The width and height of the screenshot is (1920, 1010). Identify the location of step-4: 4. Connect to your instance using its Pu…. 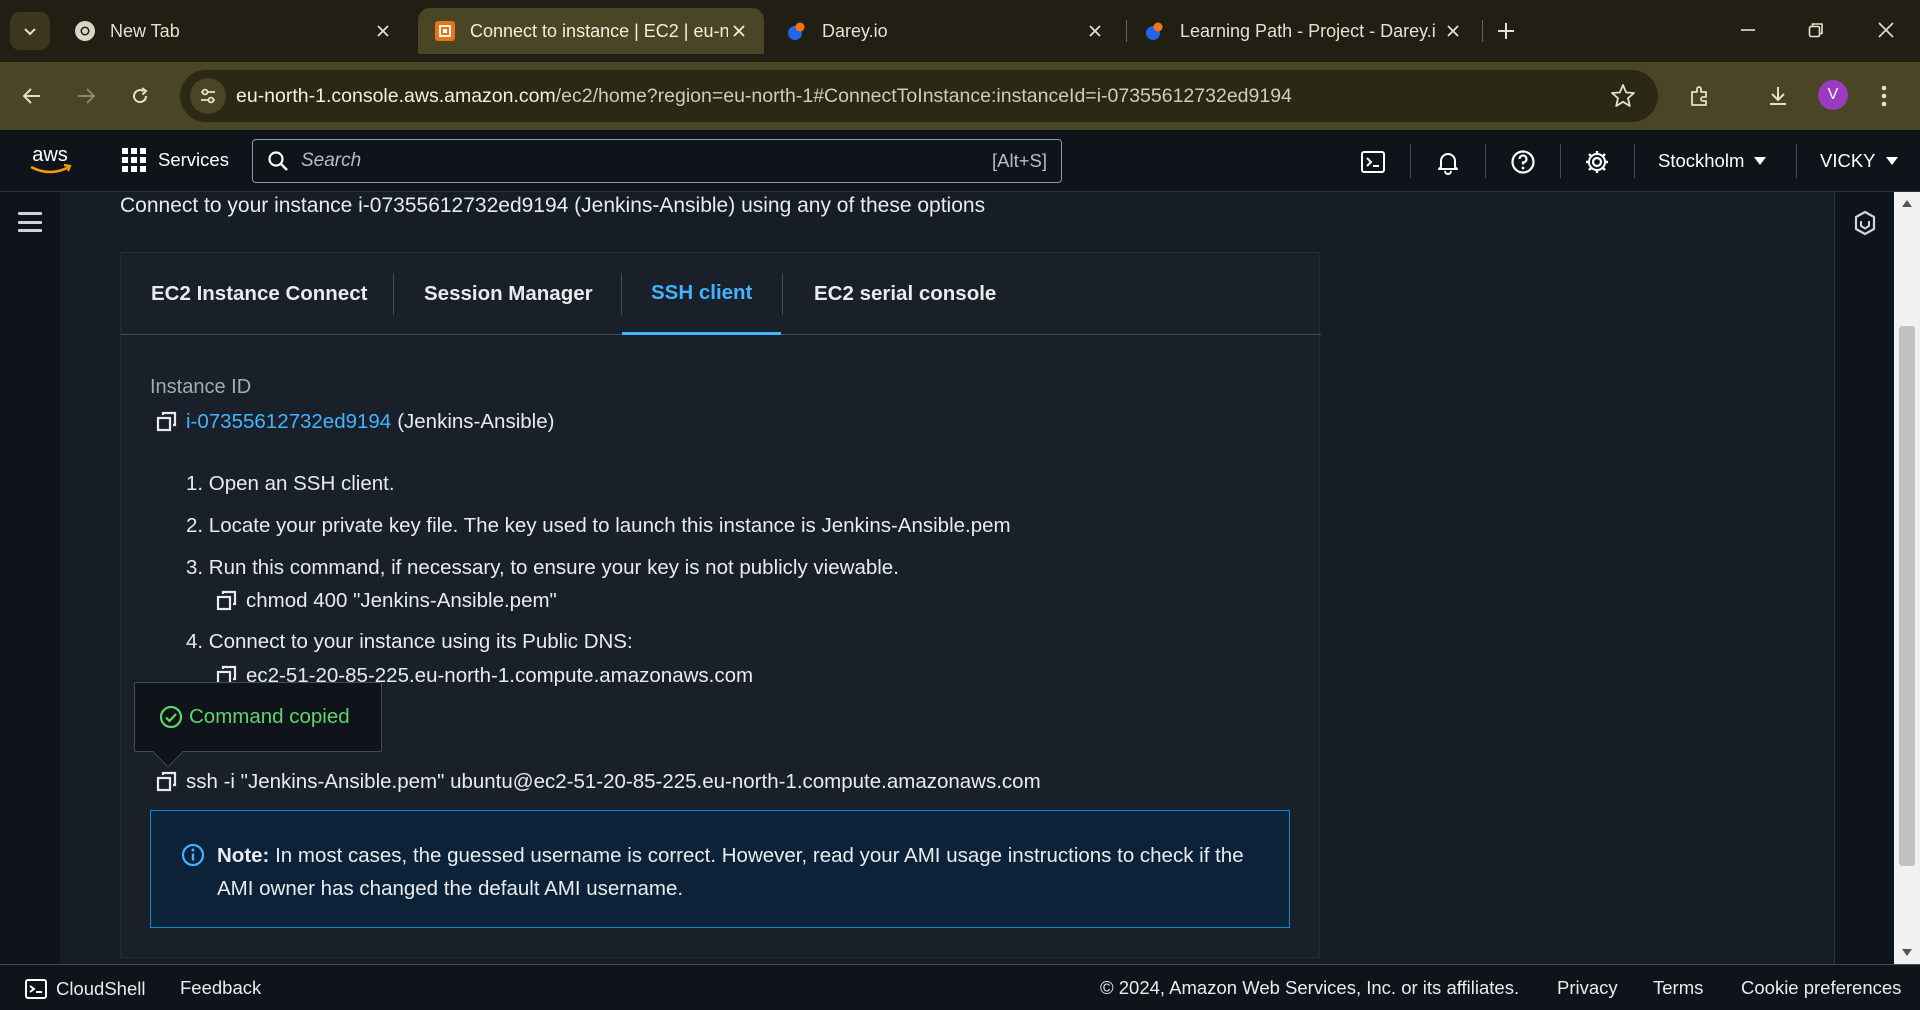
(409, 641).